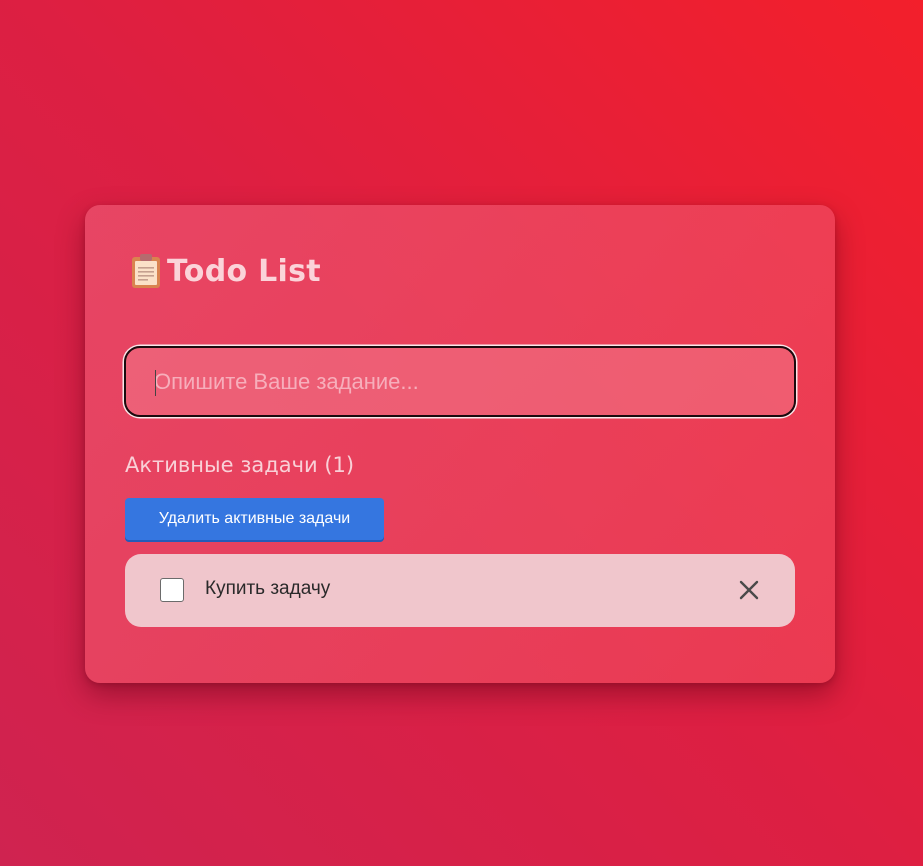  I want to click on task-text: Купить задачу, so click(267, 589).